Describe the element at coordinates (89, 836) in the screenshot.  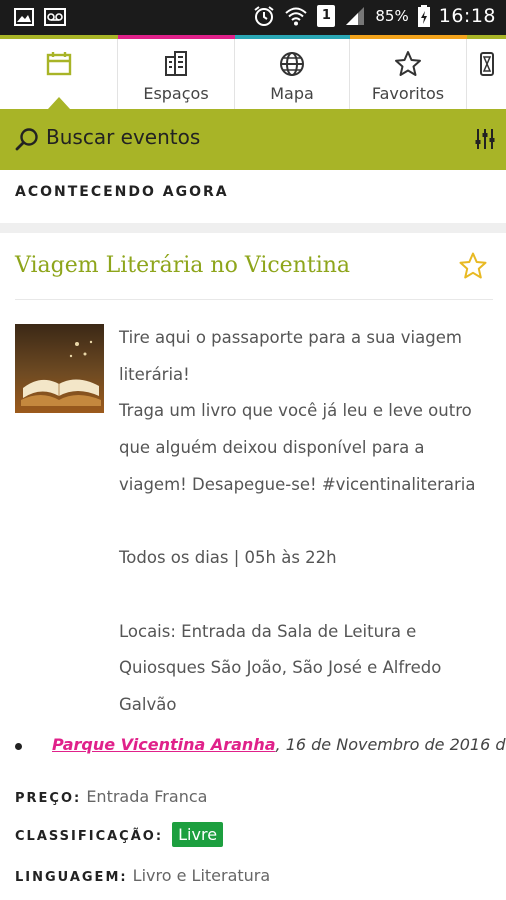
I see `rating-label: CLASSIFICAÇÃO:` at that location.